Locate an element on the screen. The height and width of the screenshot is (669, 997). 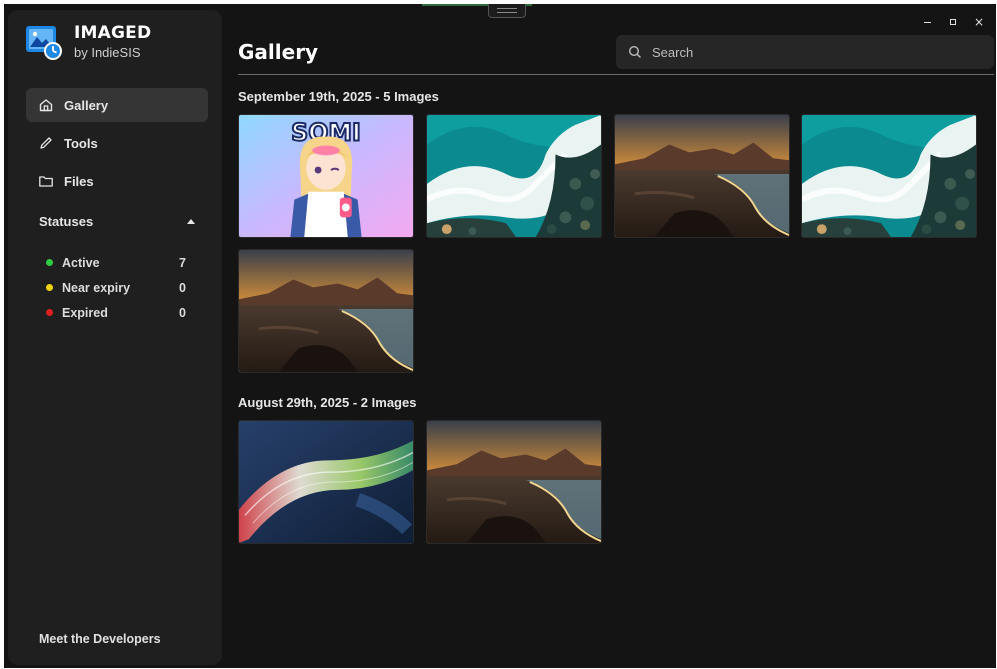
window-controls: × is located at coordinates (953, 22).